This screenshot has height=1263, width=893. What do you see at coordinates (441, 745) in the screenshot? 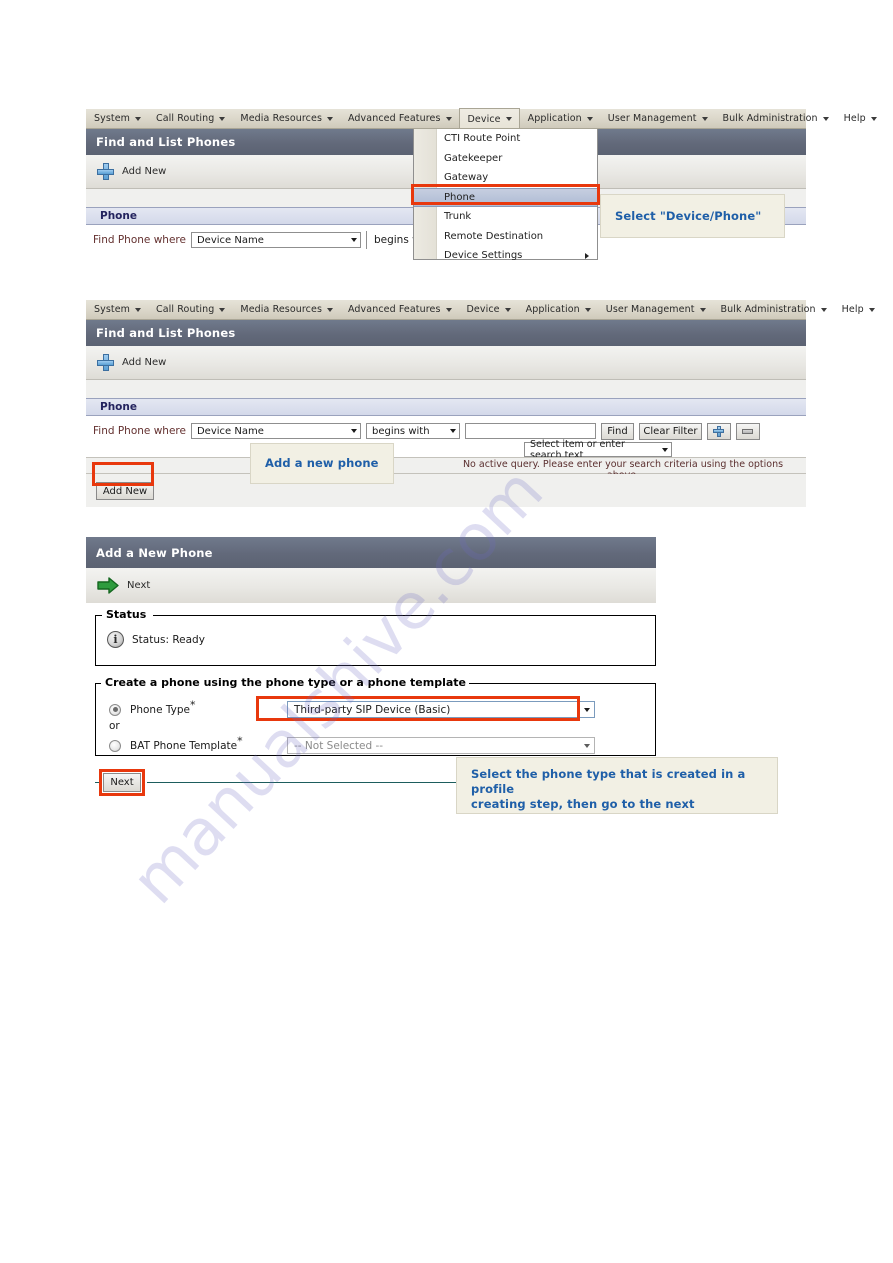
I see `bat-template-select: -- Not Selected --` at bounding box center [441, 745].